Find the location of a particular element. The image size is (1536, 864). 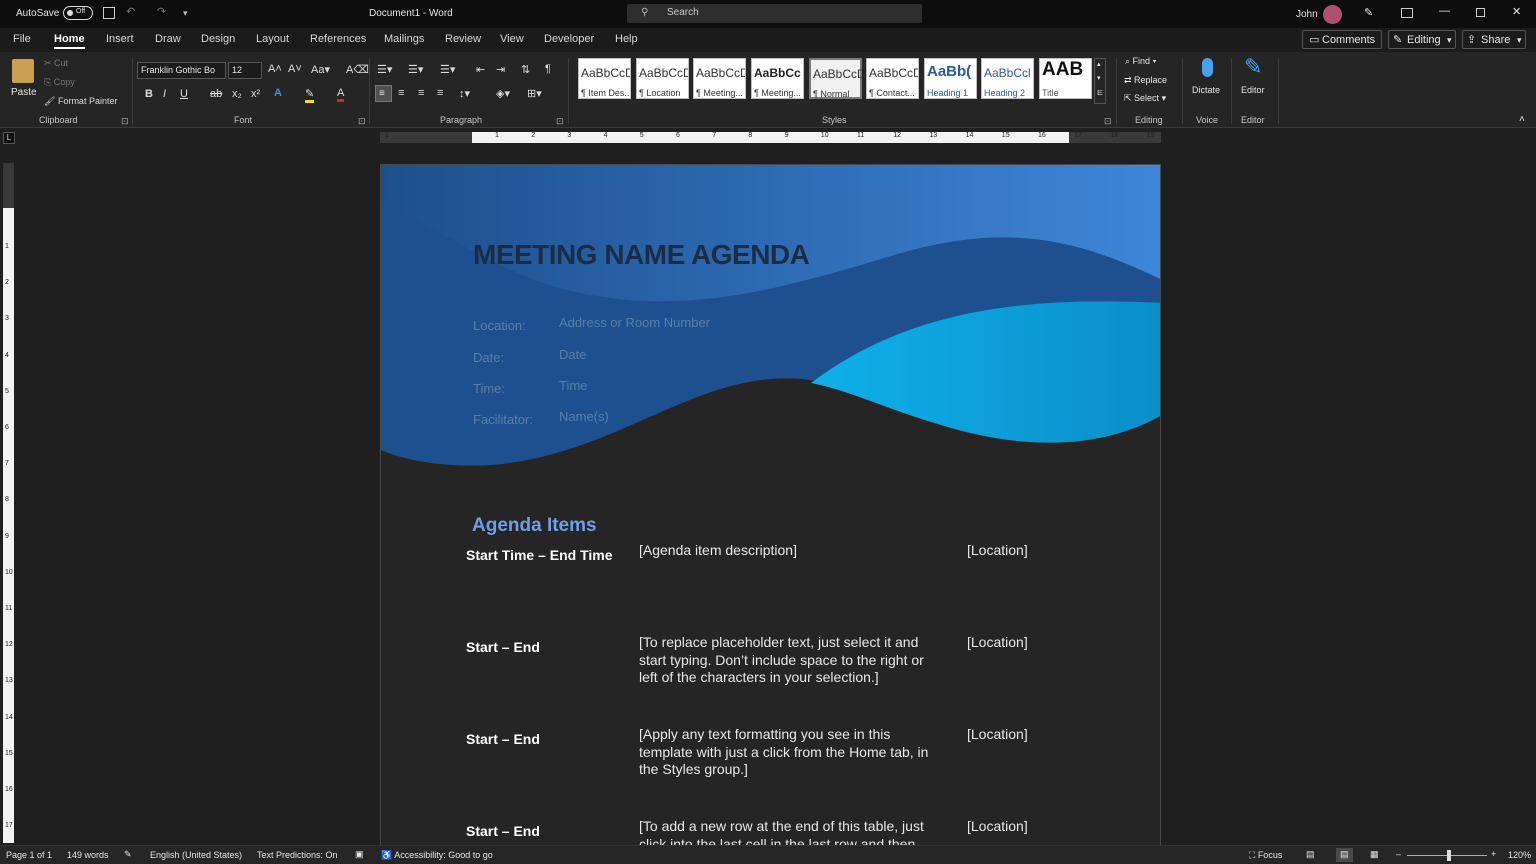

tab-draw: Draw is located at coordinates (168, 39).